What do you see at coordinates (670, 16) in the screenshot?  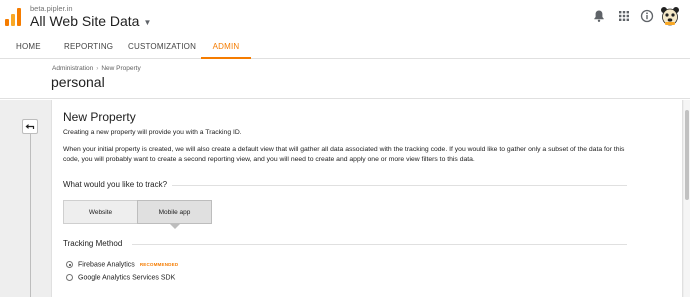 I see `avatar-icon` at bounding box center [670, 16].